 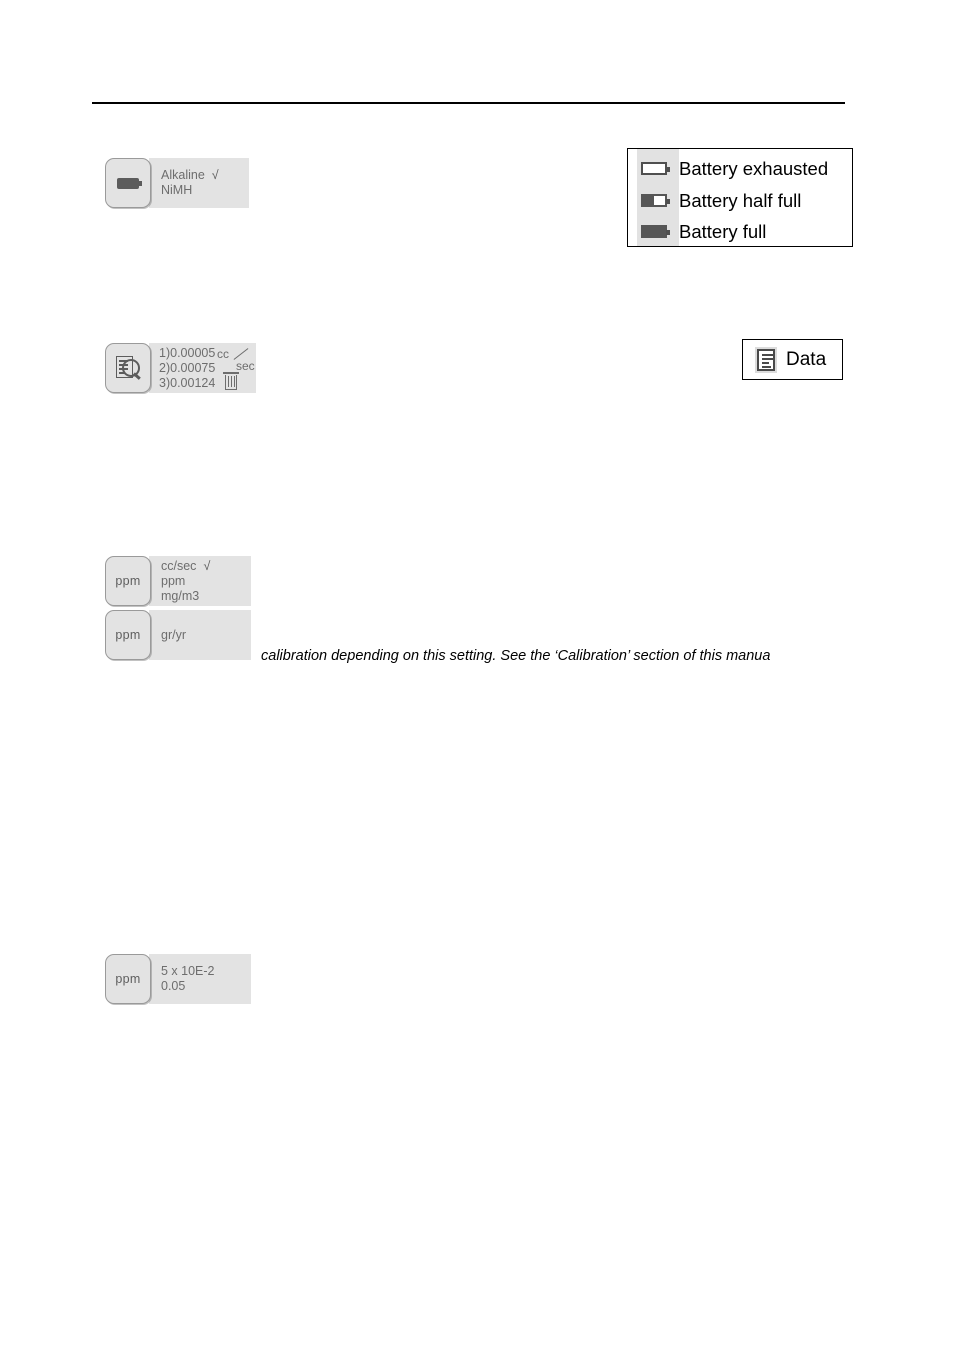 I want to click on units-primary-key-button: ppm, so click(x=128, y=581).